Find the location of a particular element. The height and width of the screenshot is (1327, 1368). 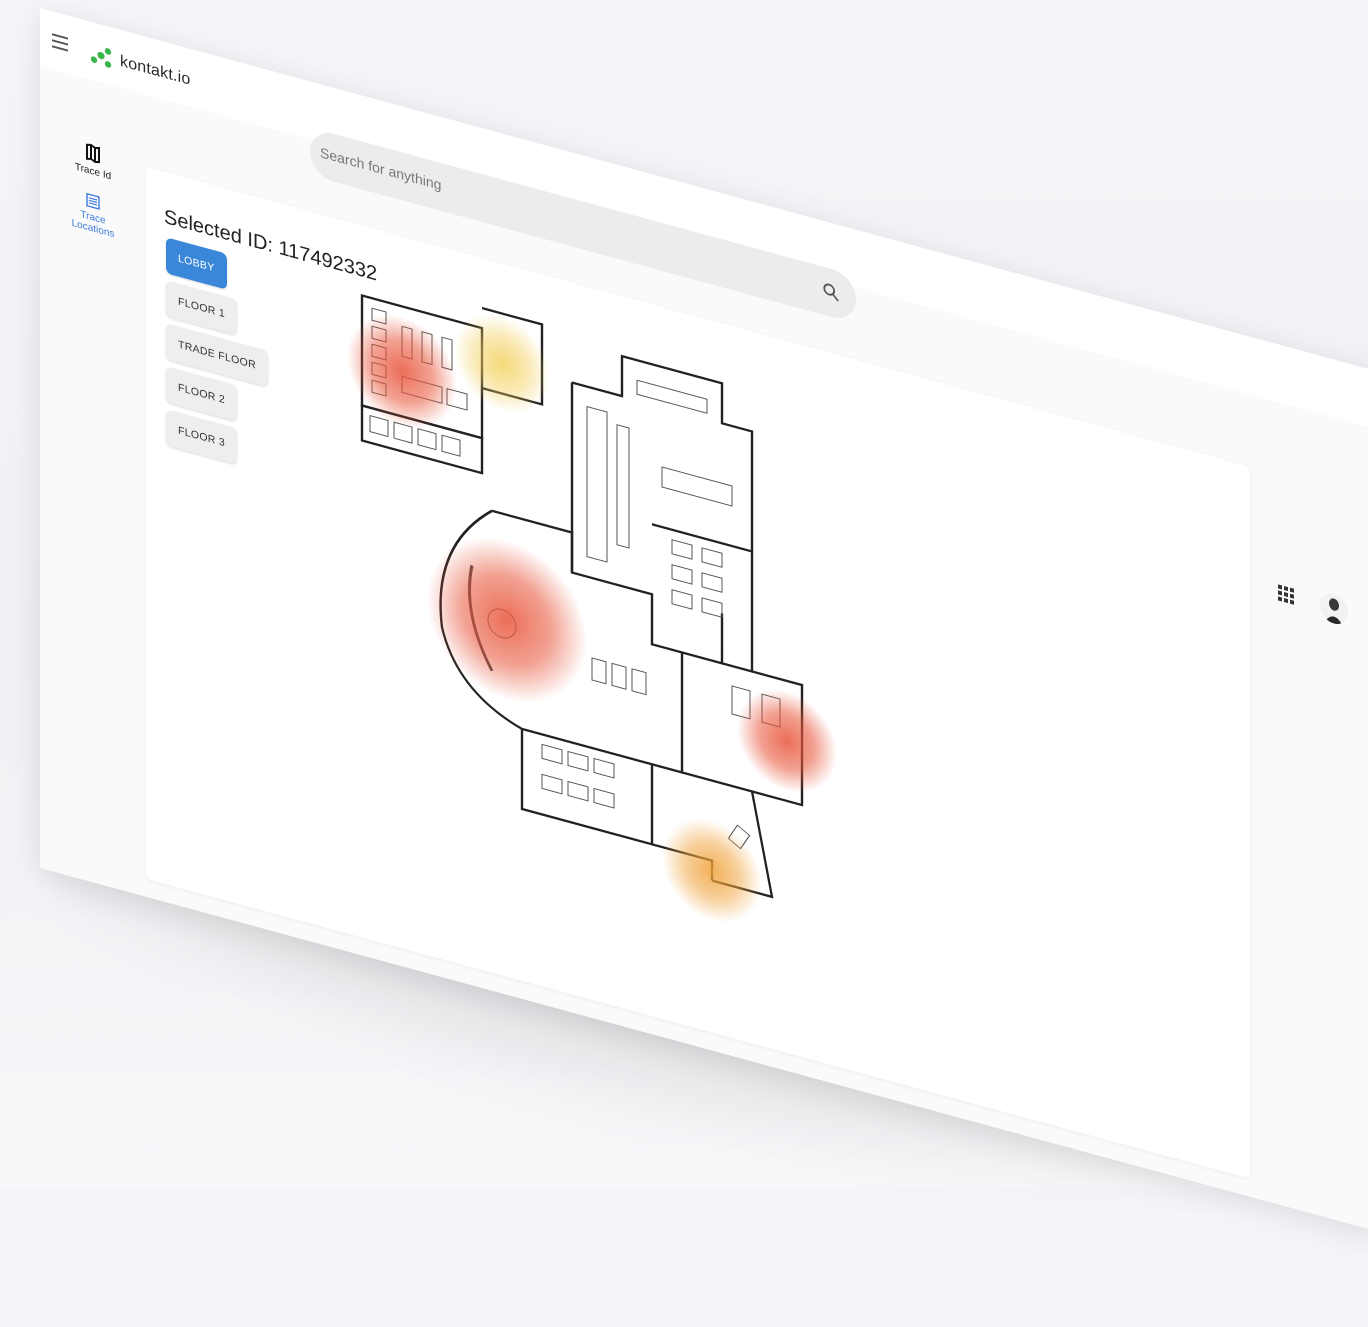

search-icon is located at coordinates (831, 291).